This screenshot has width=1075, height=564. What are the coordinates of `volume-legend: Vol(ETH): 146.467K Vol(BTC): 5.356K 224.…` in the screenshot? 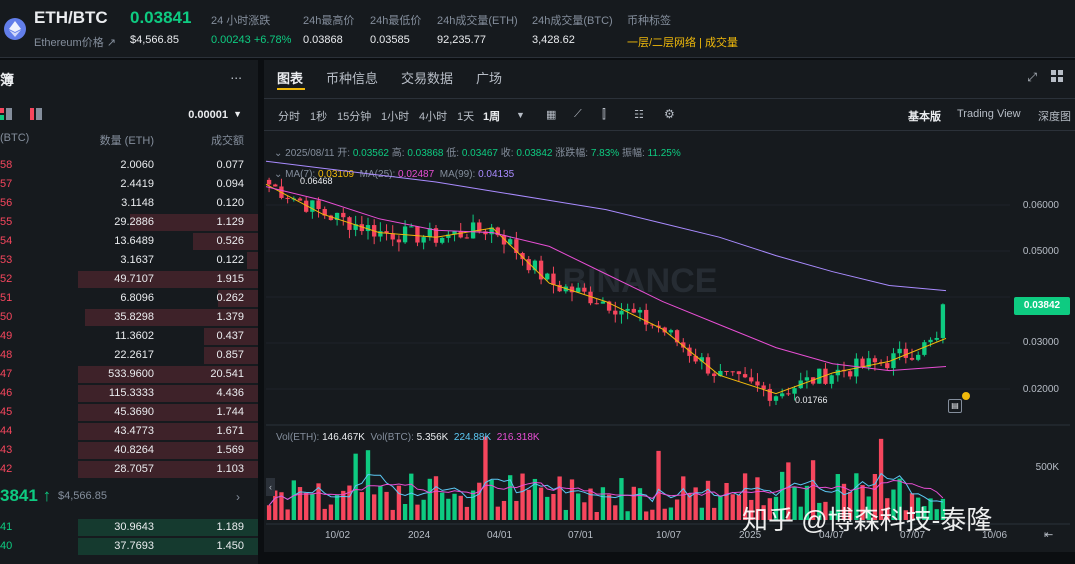 It's located at (408, 437).